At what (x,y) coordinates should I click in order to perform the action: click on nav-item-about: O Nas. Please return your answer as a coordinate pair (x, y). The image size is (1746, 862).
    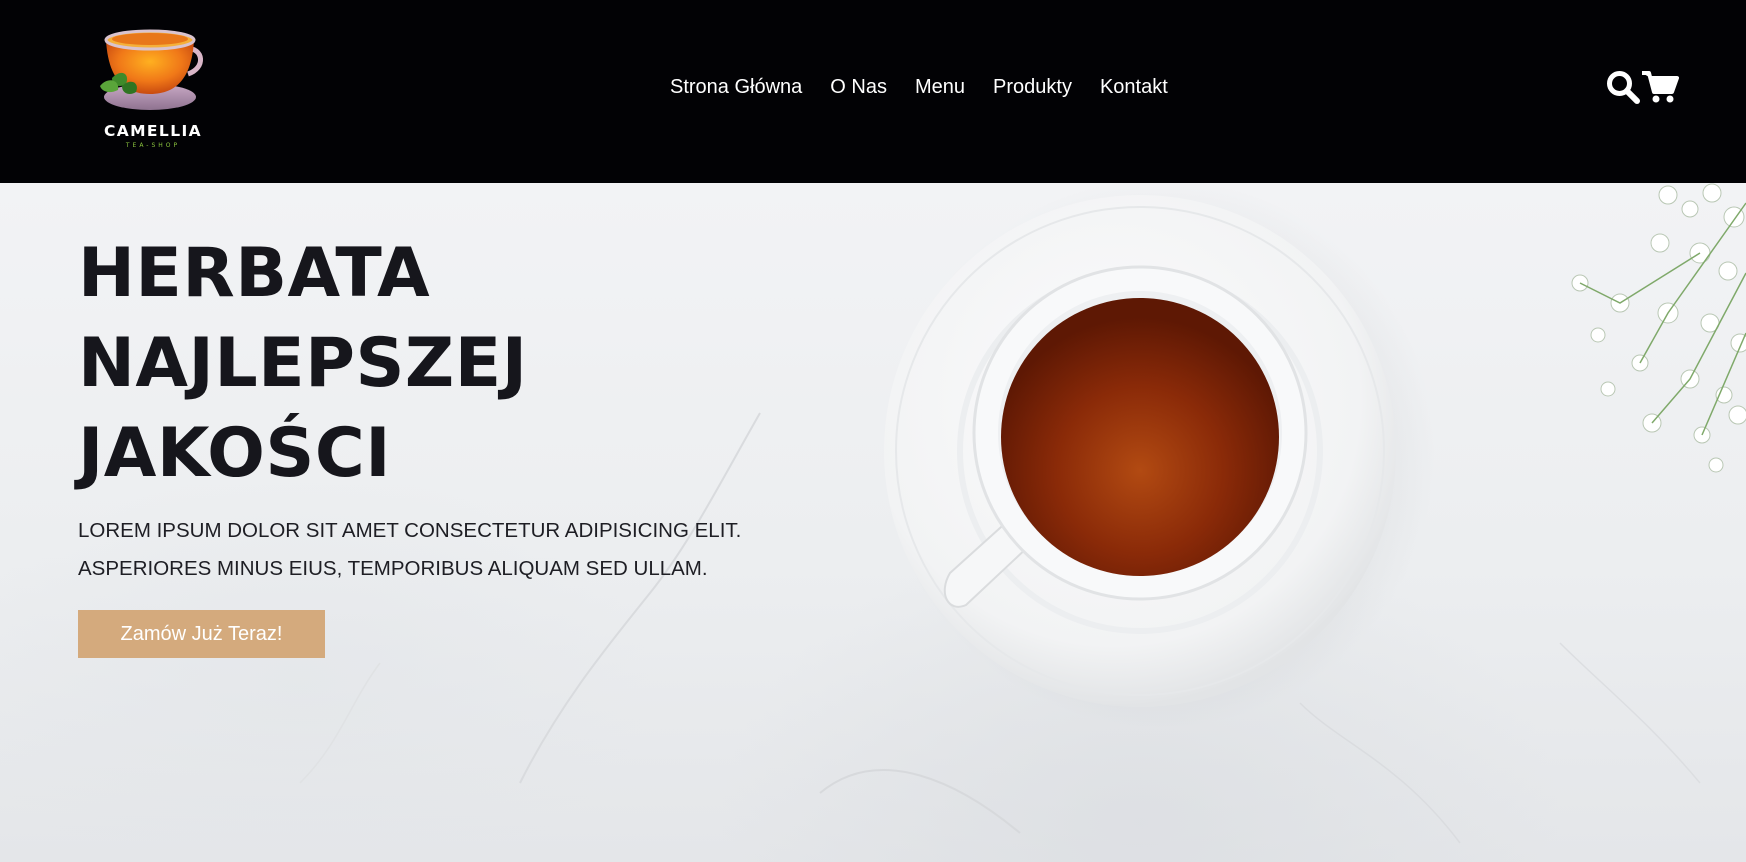
    Looking at the image, I should click on (858, 88).